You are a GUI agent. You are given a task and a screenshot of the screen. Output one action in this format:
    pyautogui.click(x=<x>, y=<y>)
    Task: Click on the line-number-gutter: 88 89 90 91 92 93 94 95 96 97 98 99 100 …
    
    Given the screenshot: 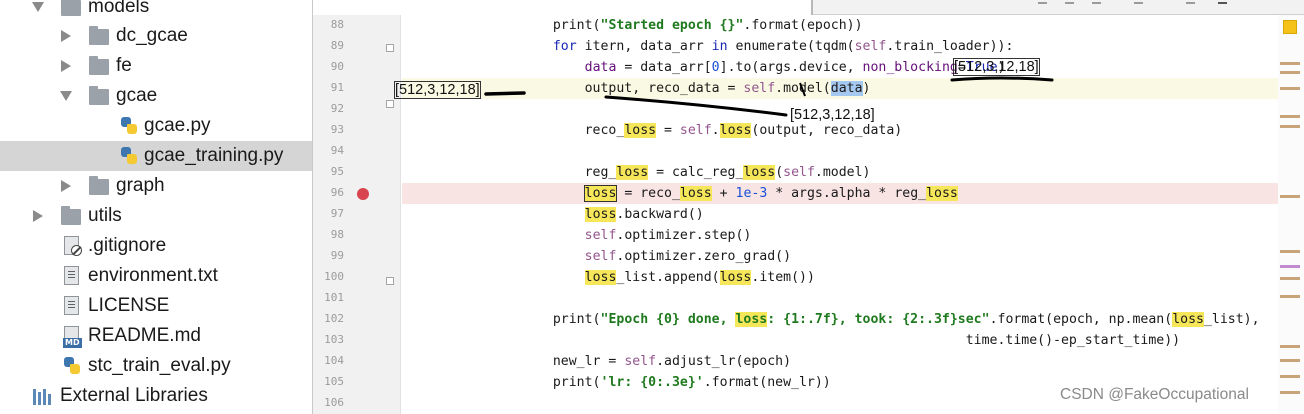 What is the action you would take?
    pyautogui.click(x=357, y=214)
    